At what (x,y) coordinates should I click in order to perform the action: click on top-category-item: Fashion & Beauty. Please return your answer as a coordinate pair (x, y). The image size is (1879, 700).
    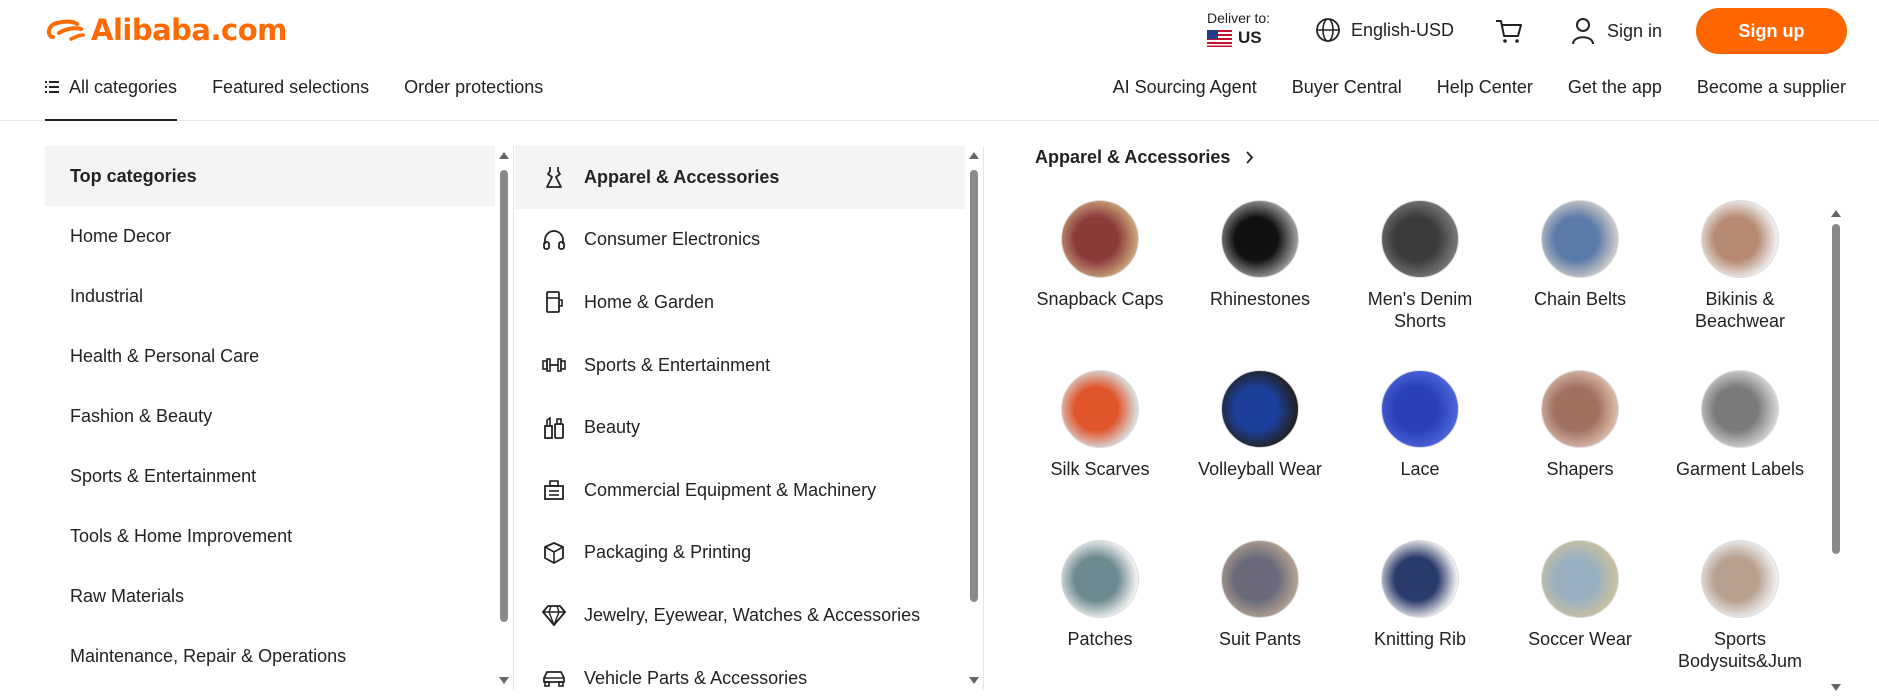
    Looking at the image, I should click on (270, 416).